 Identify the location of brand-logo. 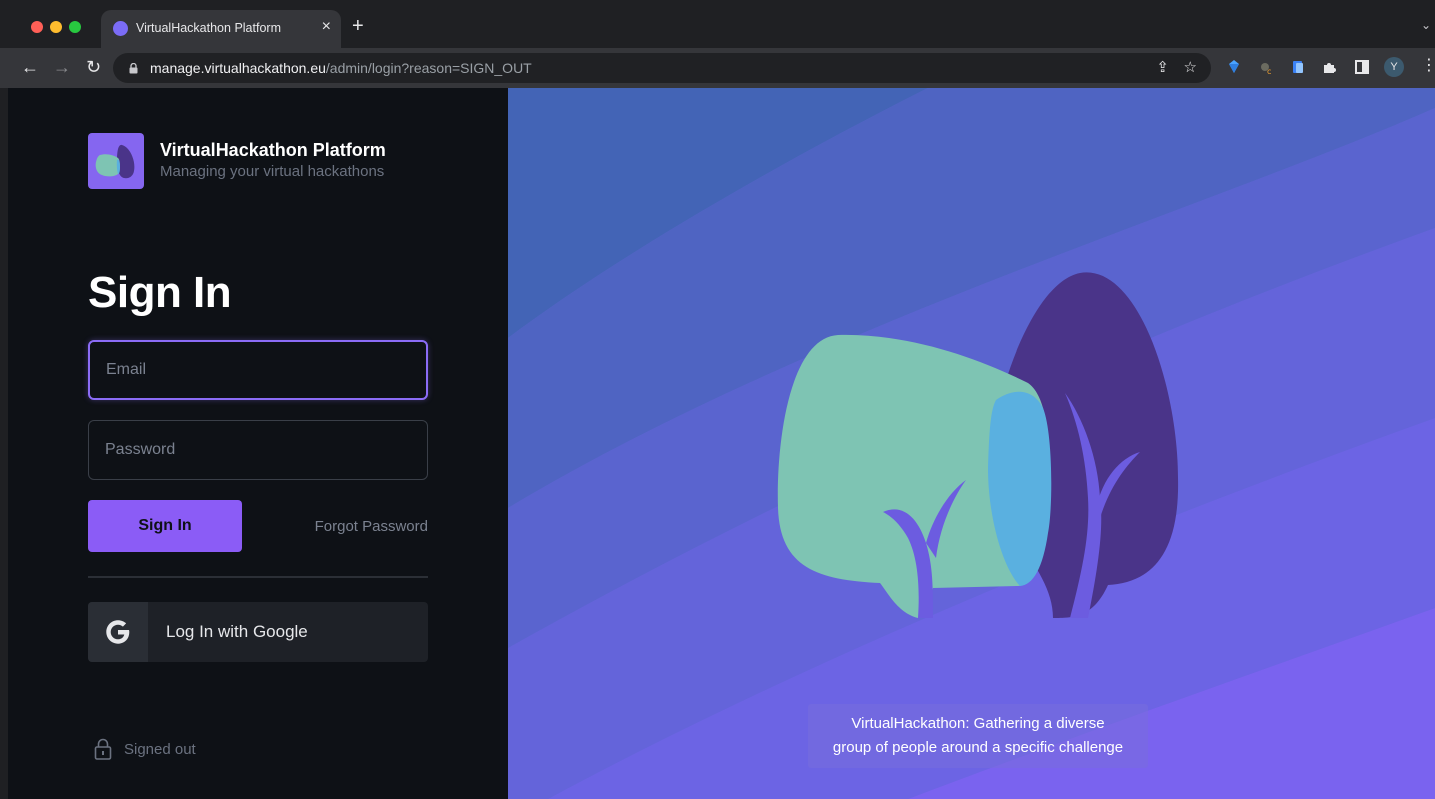
(116, 161).